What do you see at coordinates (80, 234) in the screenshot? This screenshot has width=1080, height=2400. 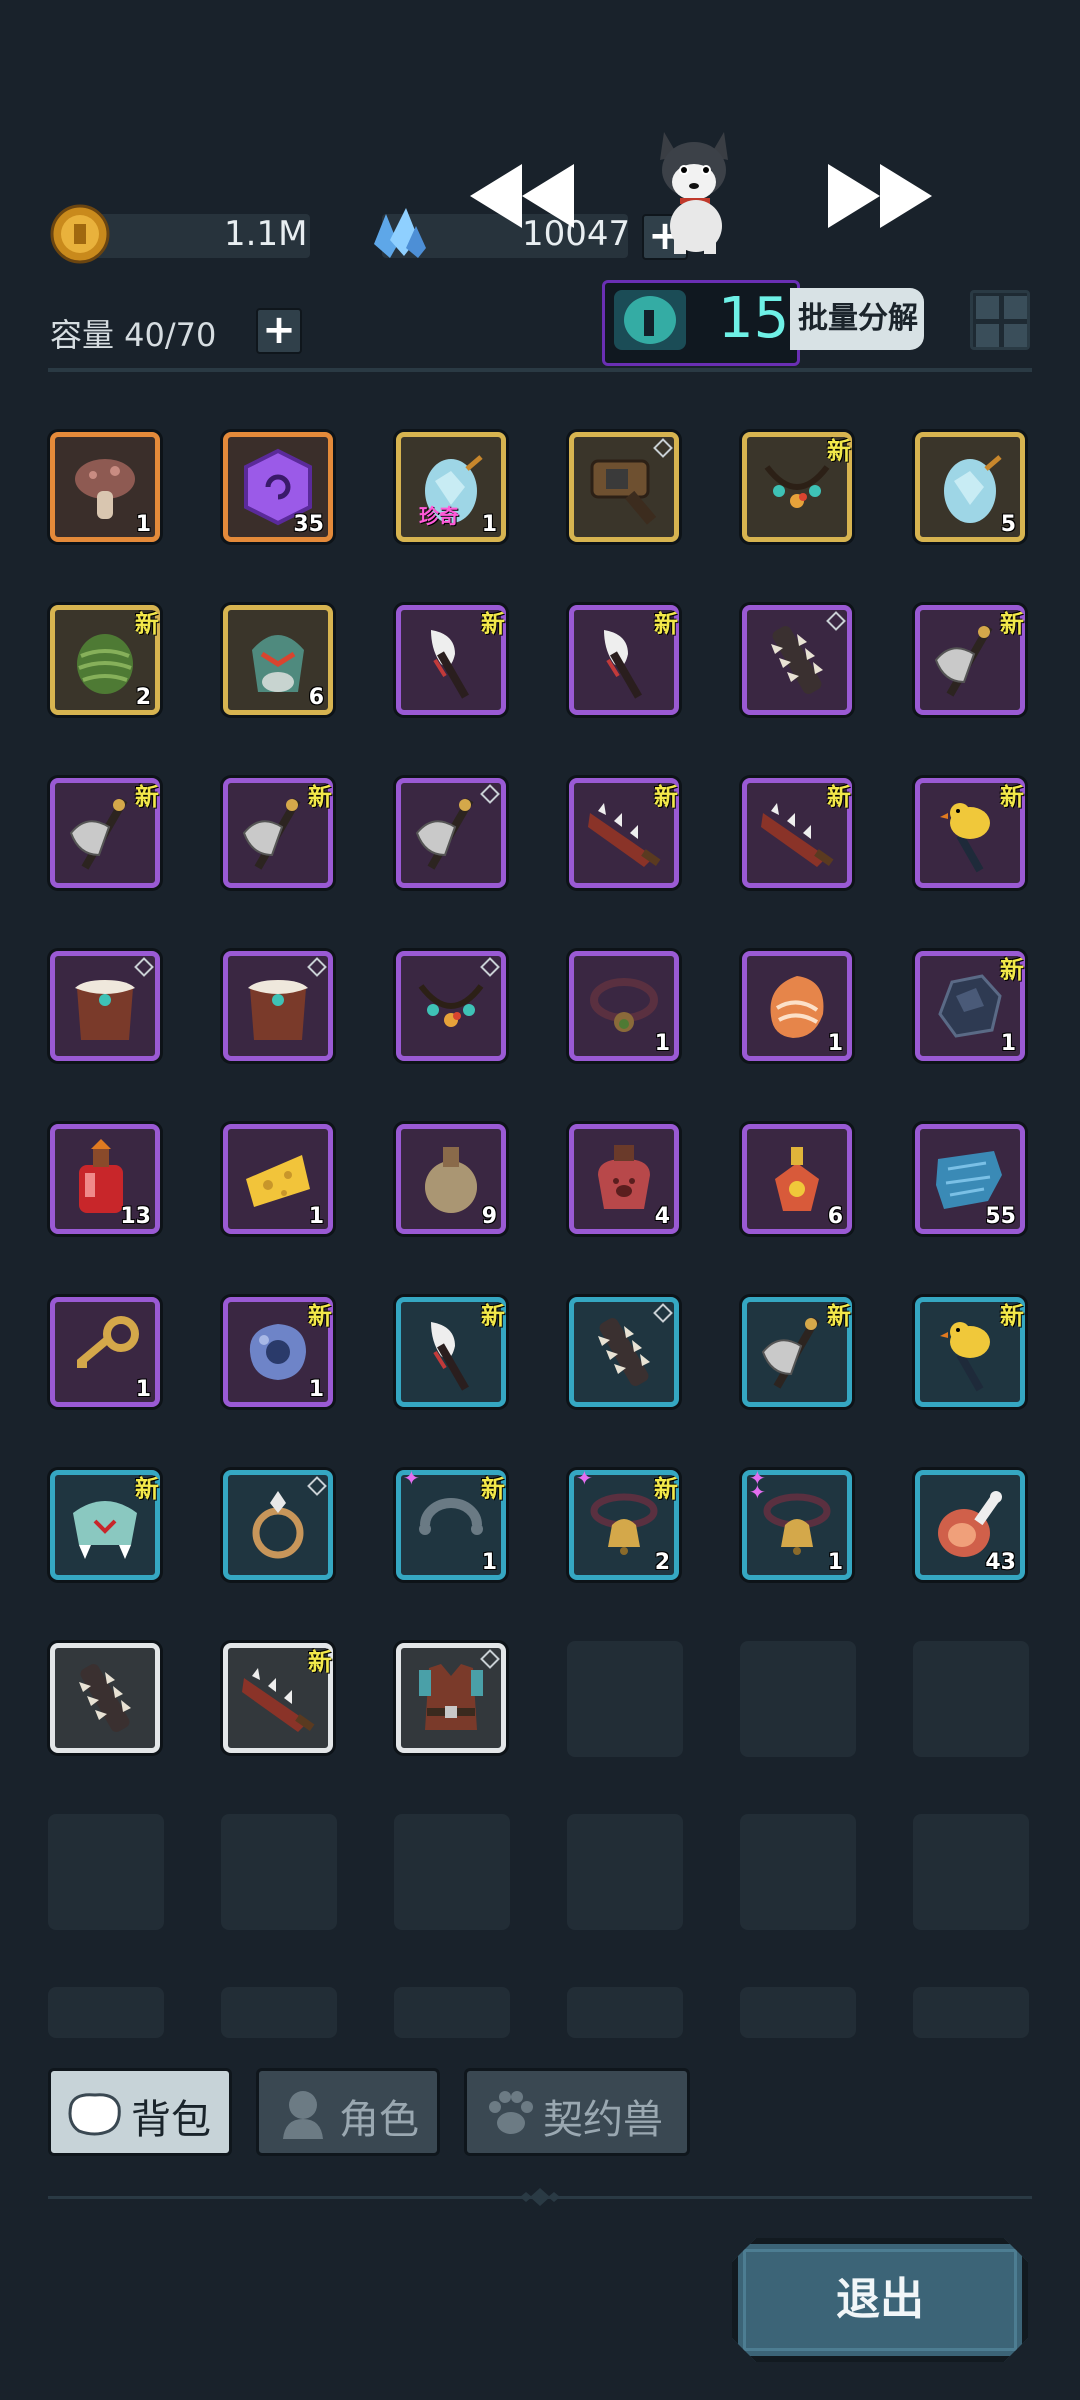 I see `gold-coin-icon` at bounding box center [80, 234].